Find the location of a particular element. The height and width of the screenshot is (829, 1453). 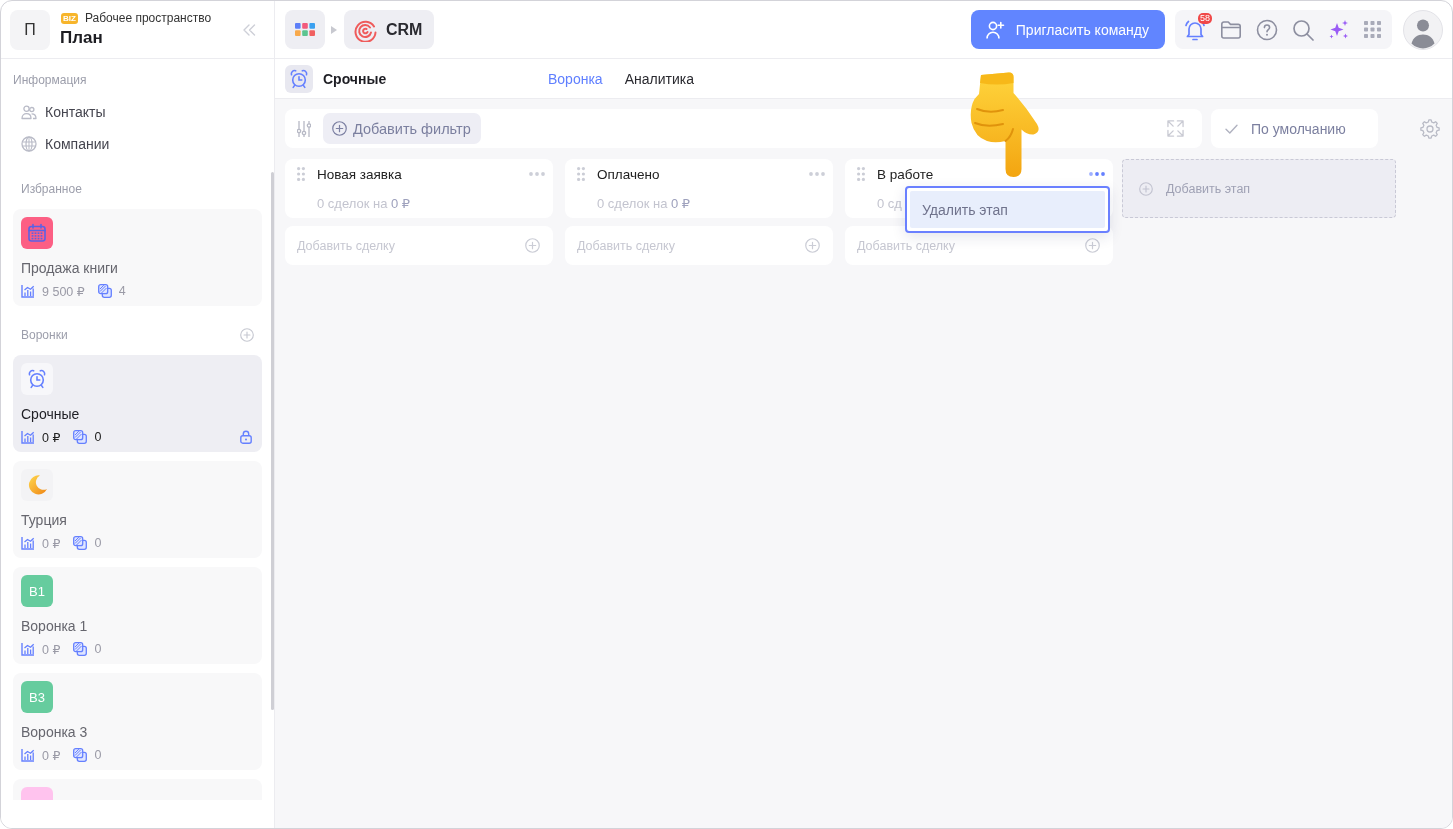

apps-button is located at coordinates (305, 29).